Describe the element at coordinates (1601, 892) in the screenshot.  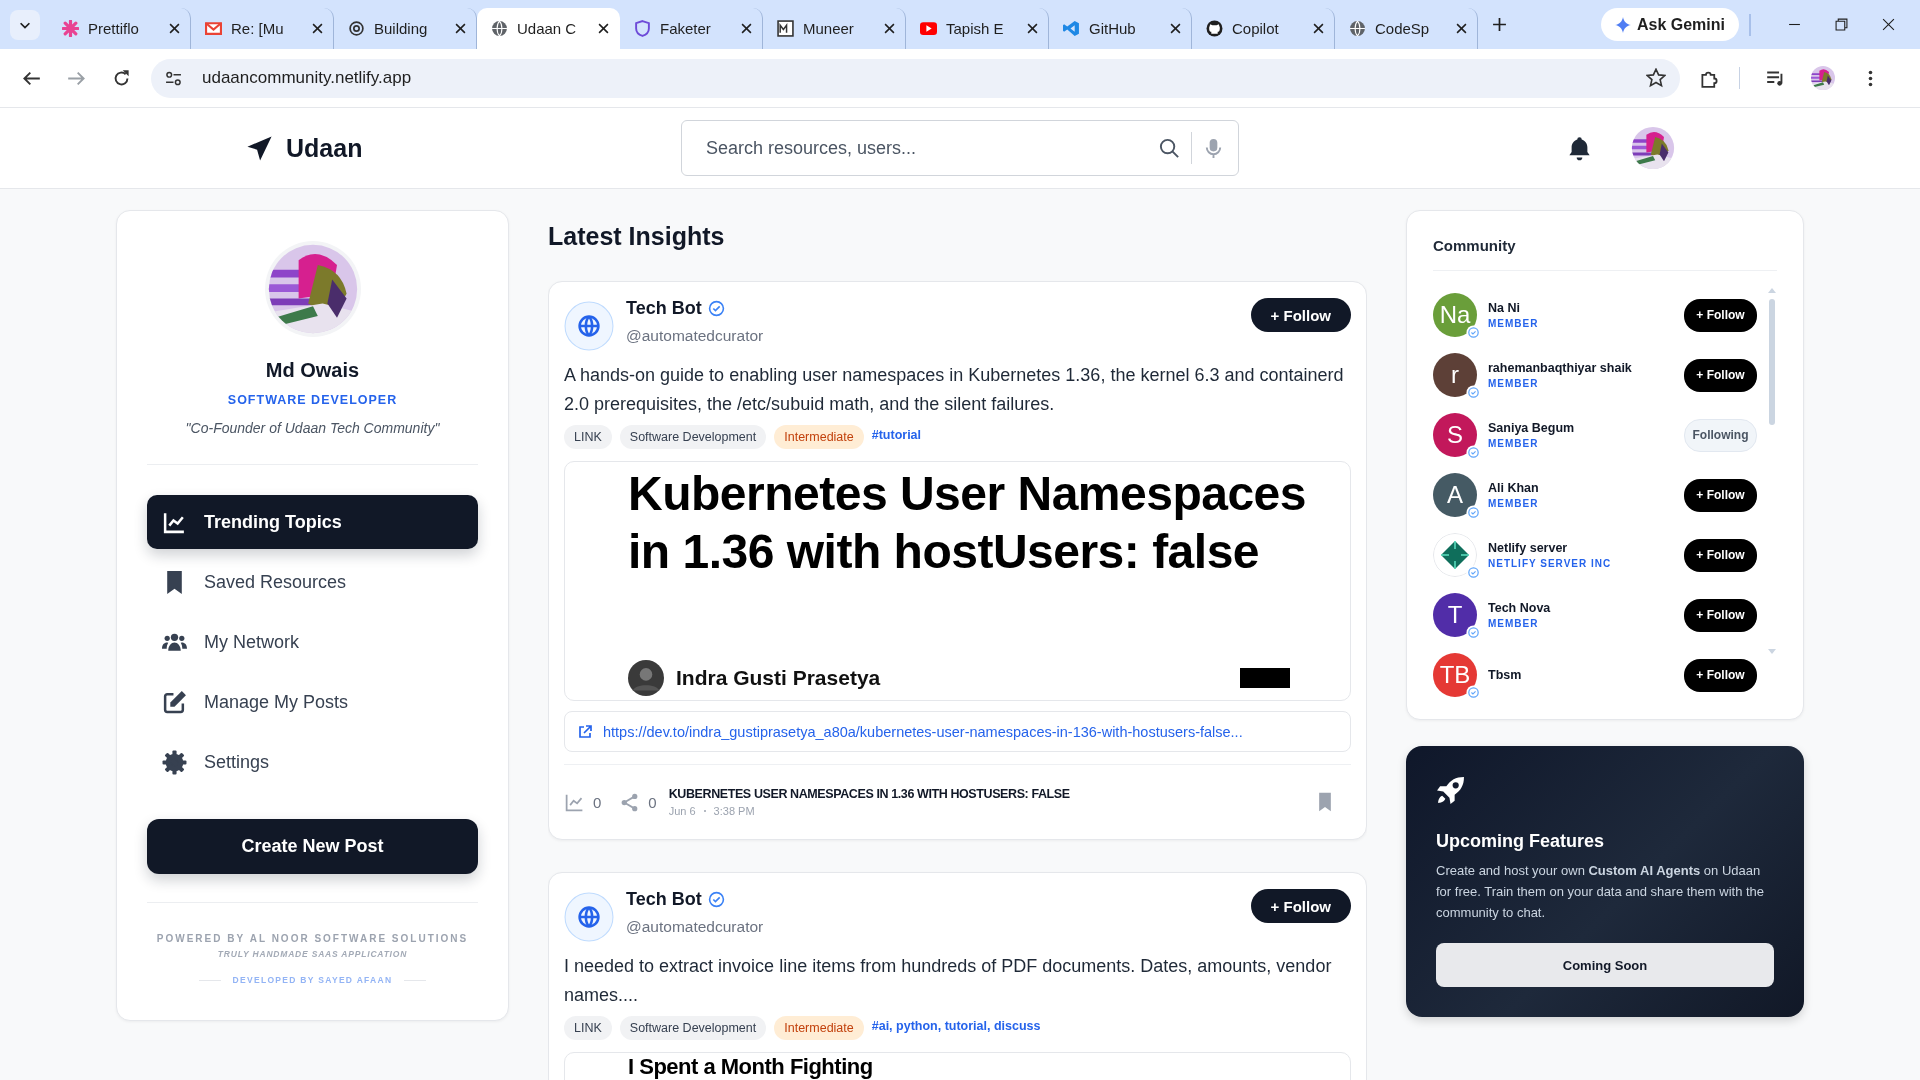
I see `upcoming-description: Create and host your own Custom AI Agents on Udaan for free. Train them on your data and share them with the community to chat.` at that location.